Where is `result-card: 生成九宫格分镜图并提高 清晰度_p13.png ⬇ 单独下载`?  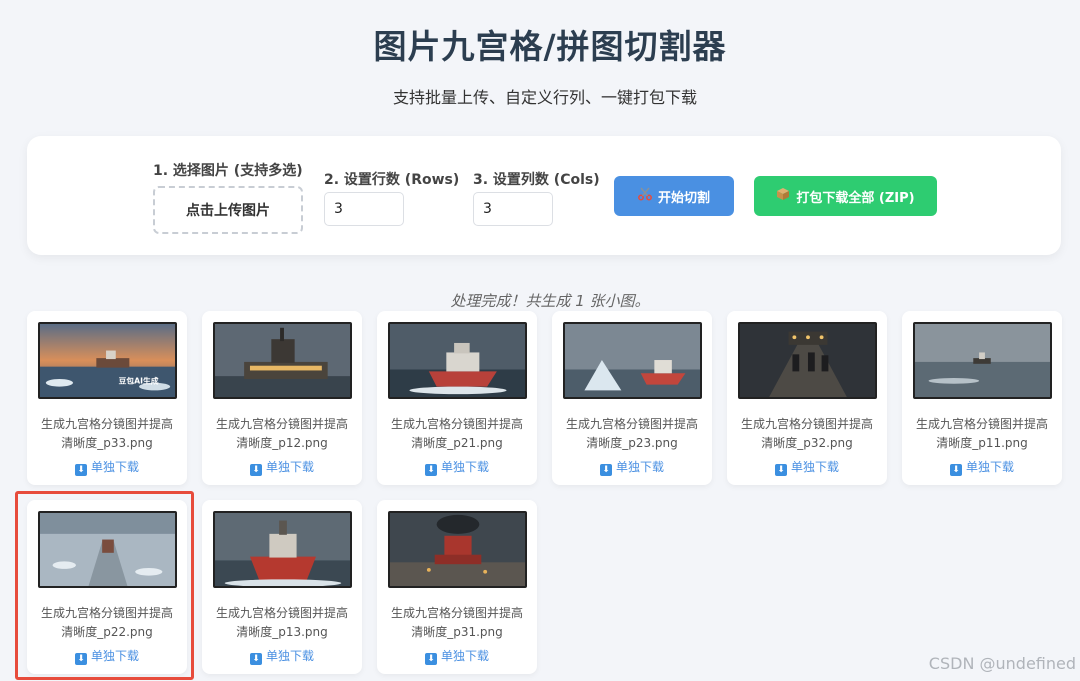
result-card: 生成九宫格分镜图并提高 清晰度_p13.png ⬇ 单独下载 is located at coordinates (282, 587).